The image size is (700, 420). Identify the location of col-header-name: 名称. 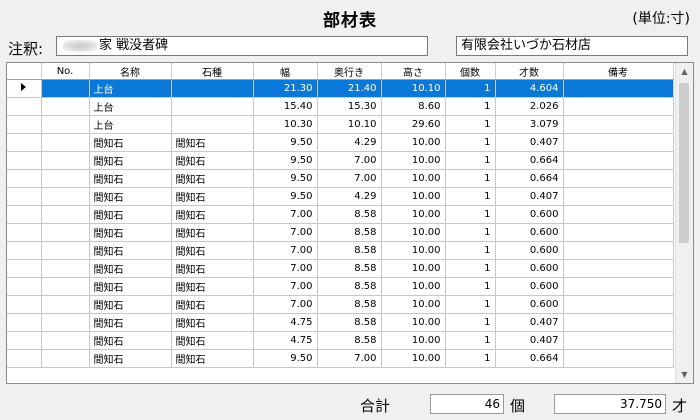
(130, 71).